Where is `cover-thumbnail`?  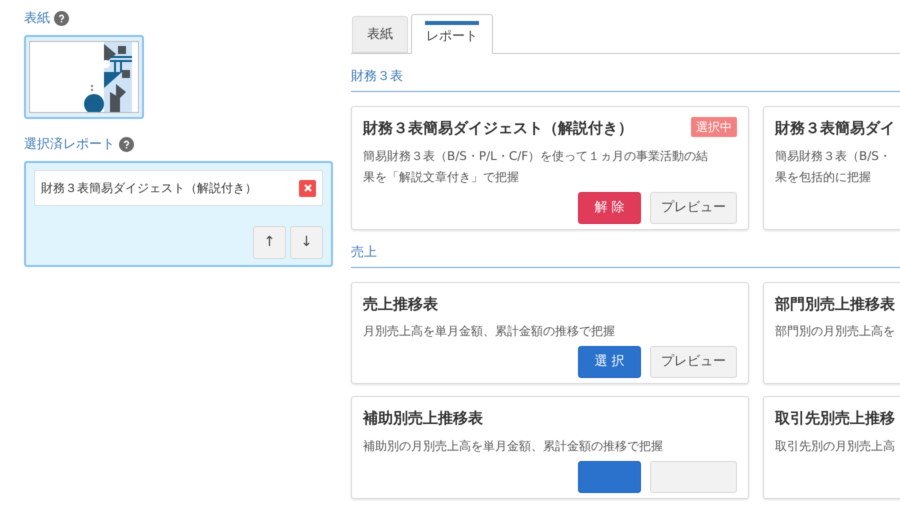
cover-thumbnail is located at coordinates (84, 76).